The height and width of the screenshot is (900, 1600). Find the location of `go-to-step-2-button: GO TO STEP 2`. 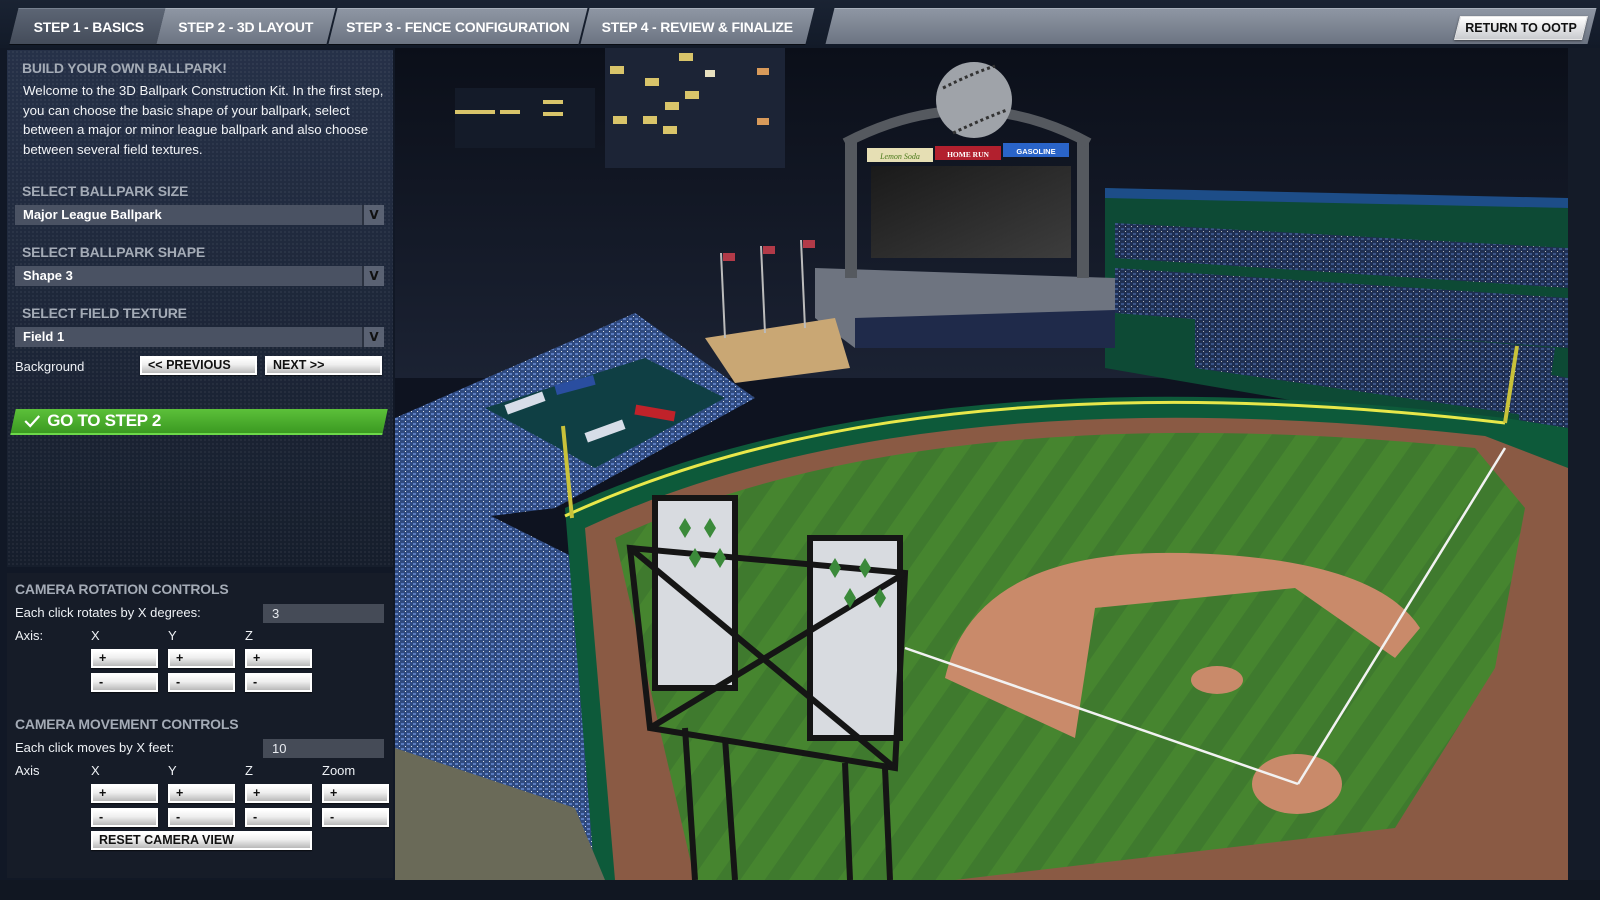

go-to-step-2-button: GO TO STEP 2 is located at coordinates (199, 422).